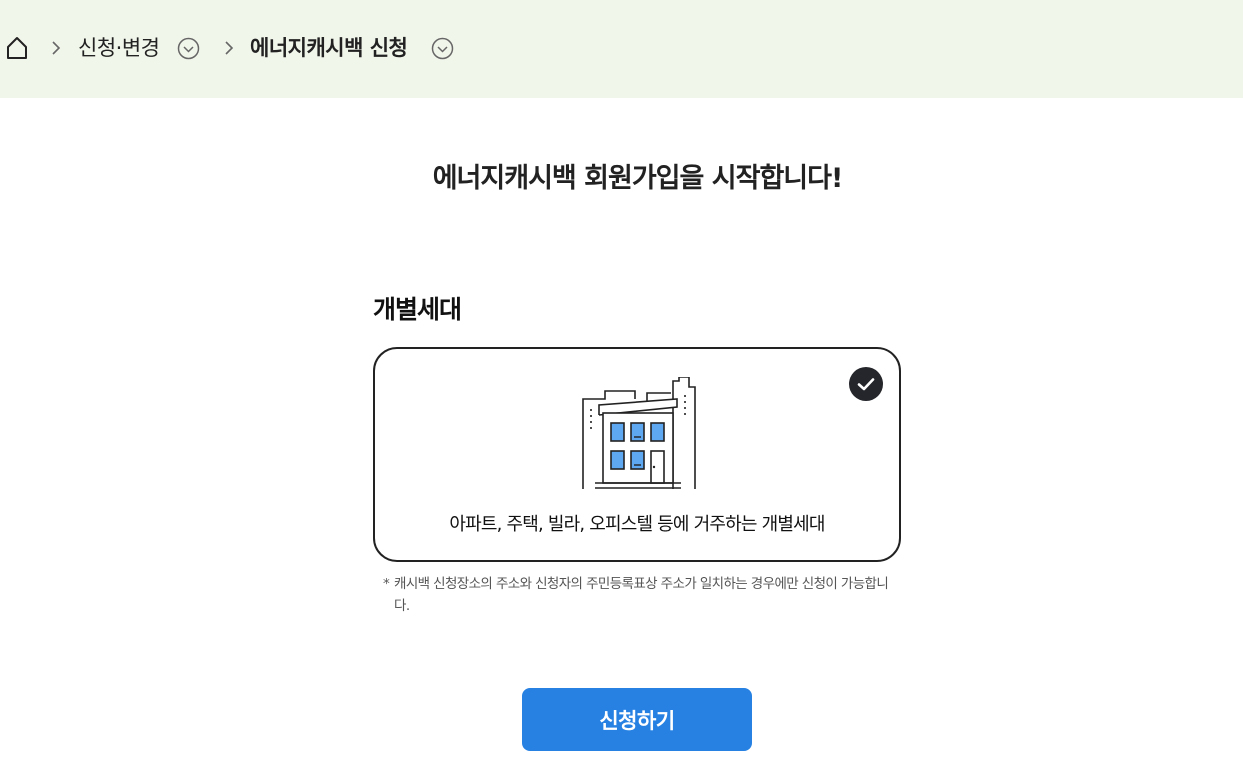 Image resolution: width=1243 pixels, height=761 pixels. What do you see at coordinates (417, 309) in the screenshot?
I see `section-label: 개별세대` at bounding box center [417, 309].